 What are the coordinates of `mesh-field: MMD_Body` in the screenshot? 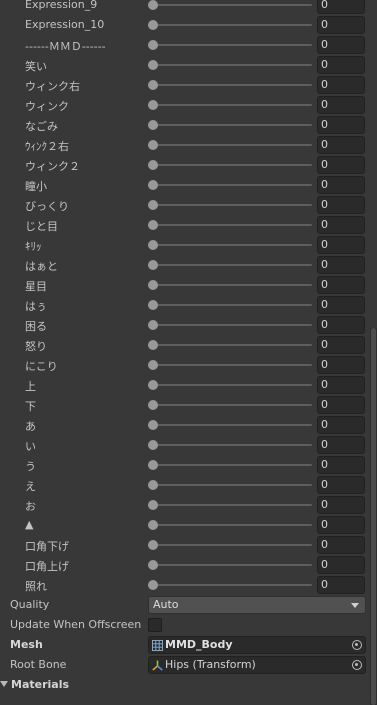 It's located at (257, 645).